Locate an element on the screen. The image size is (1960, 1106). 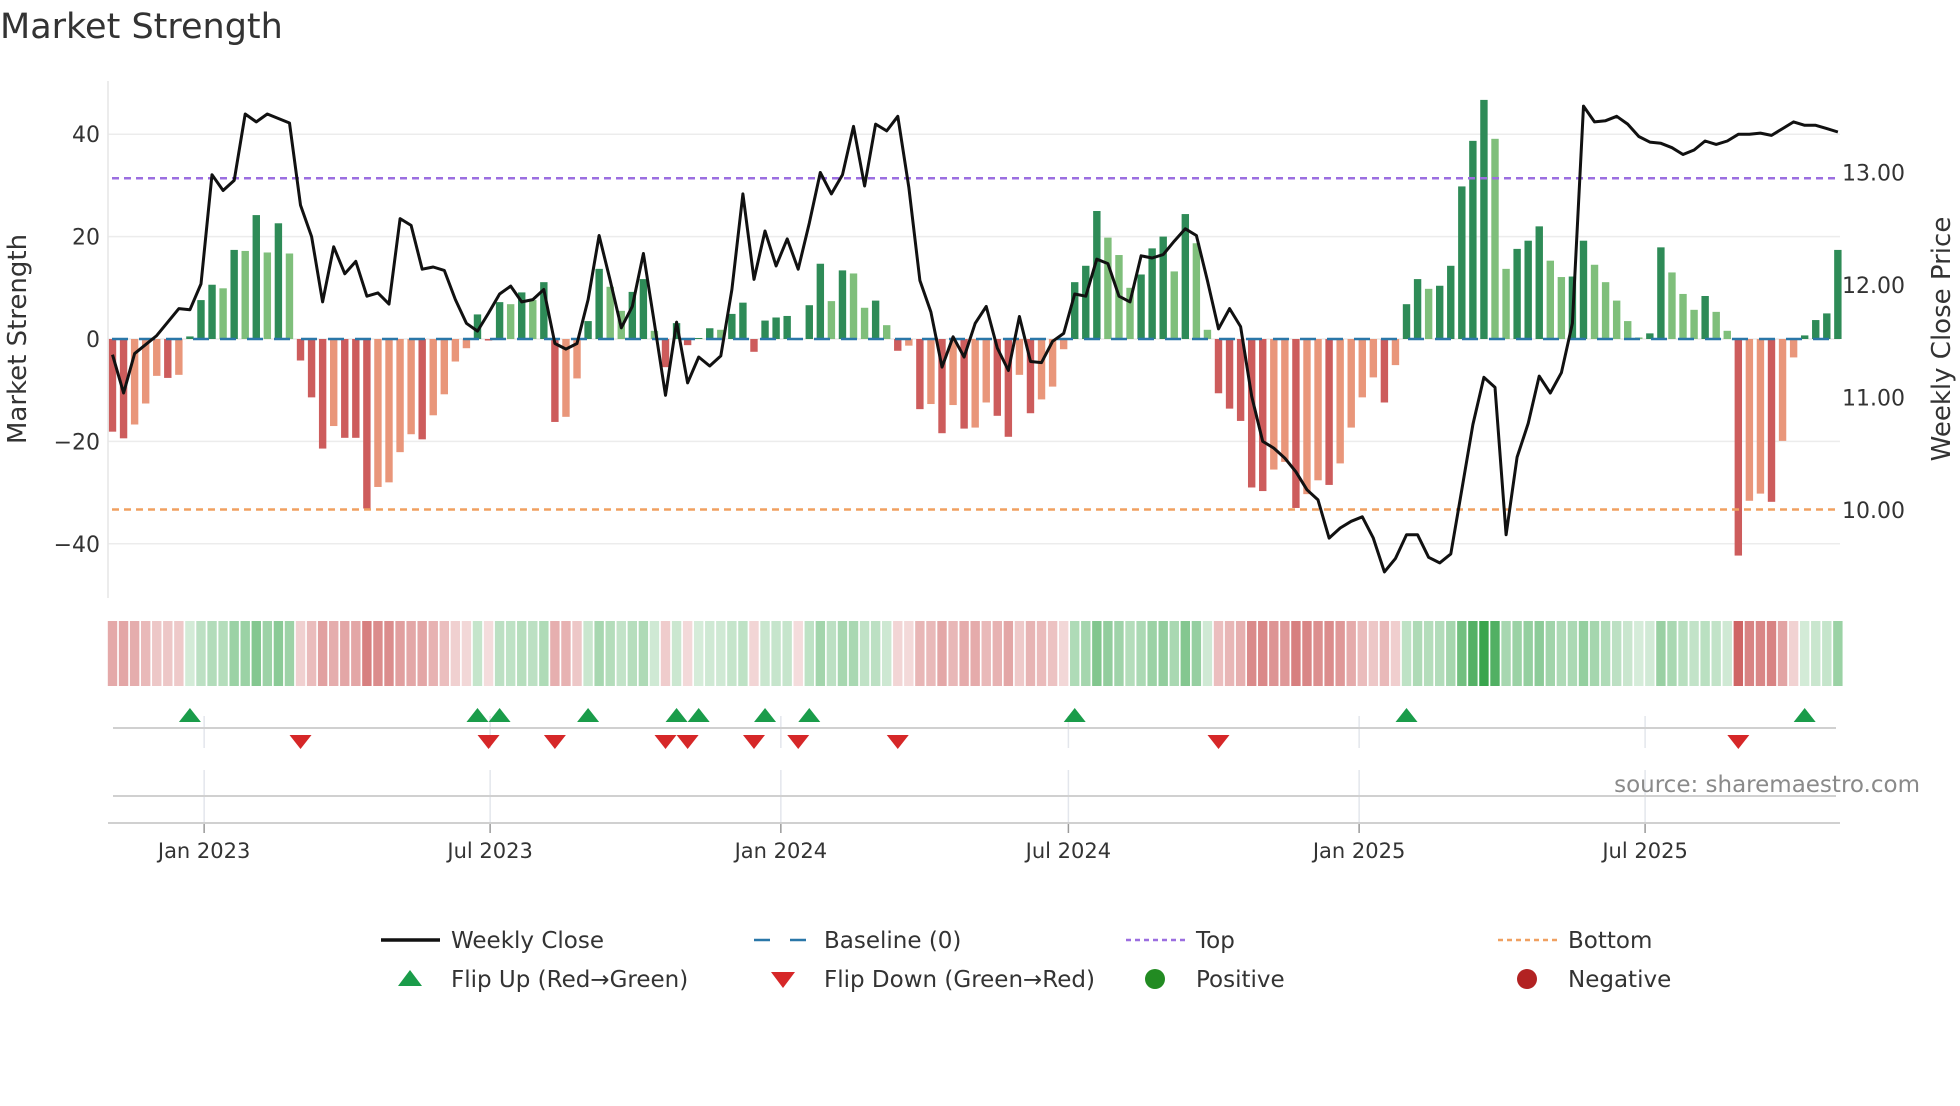
y-tick-label: 0 is located at coordinates (93, 340).